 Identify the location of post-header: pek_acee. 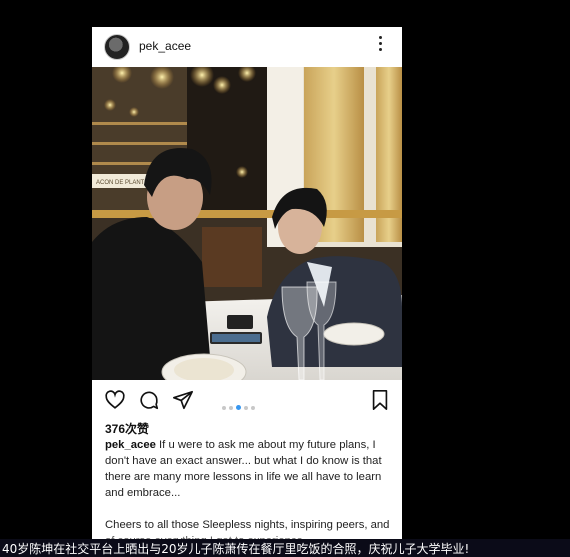
(247, 47).